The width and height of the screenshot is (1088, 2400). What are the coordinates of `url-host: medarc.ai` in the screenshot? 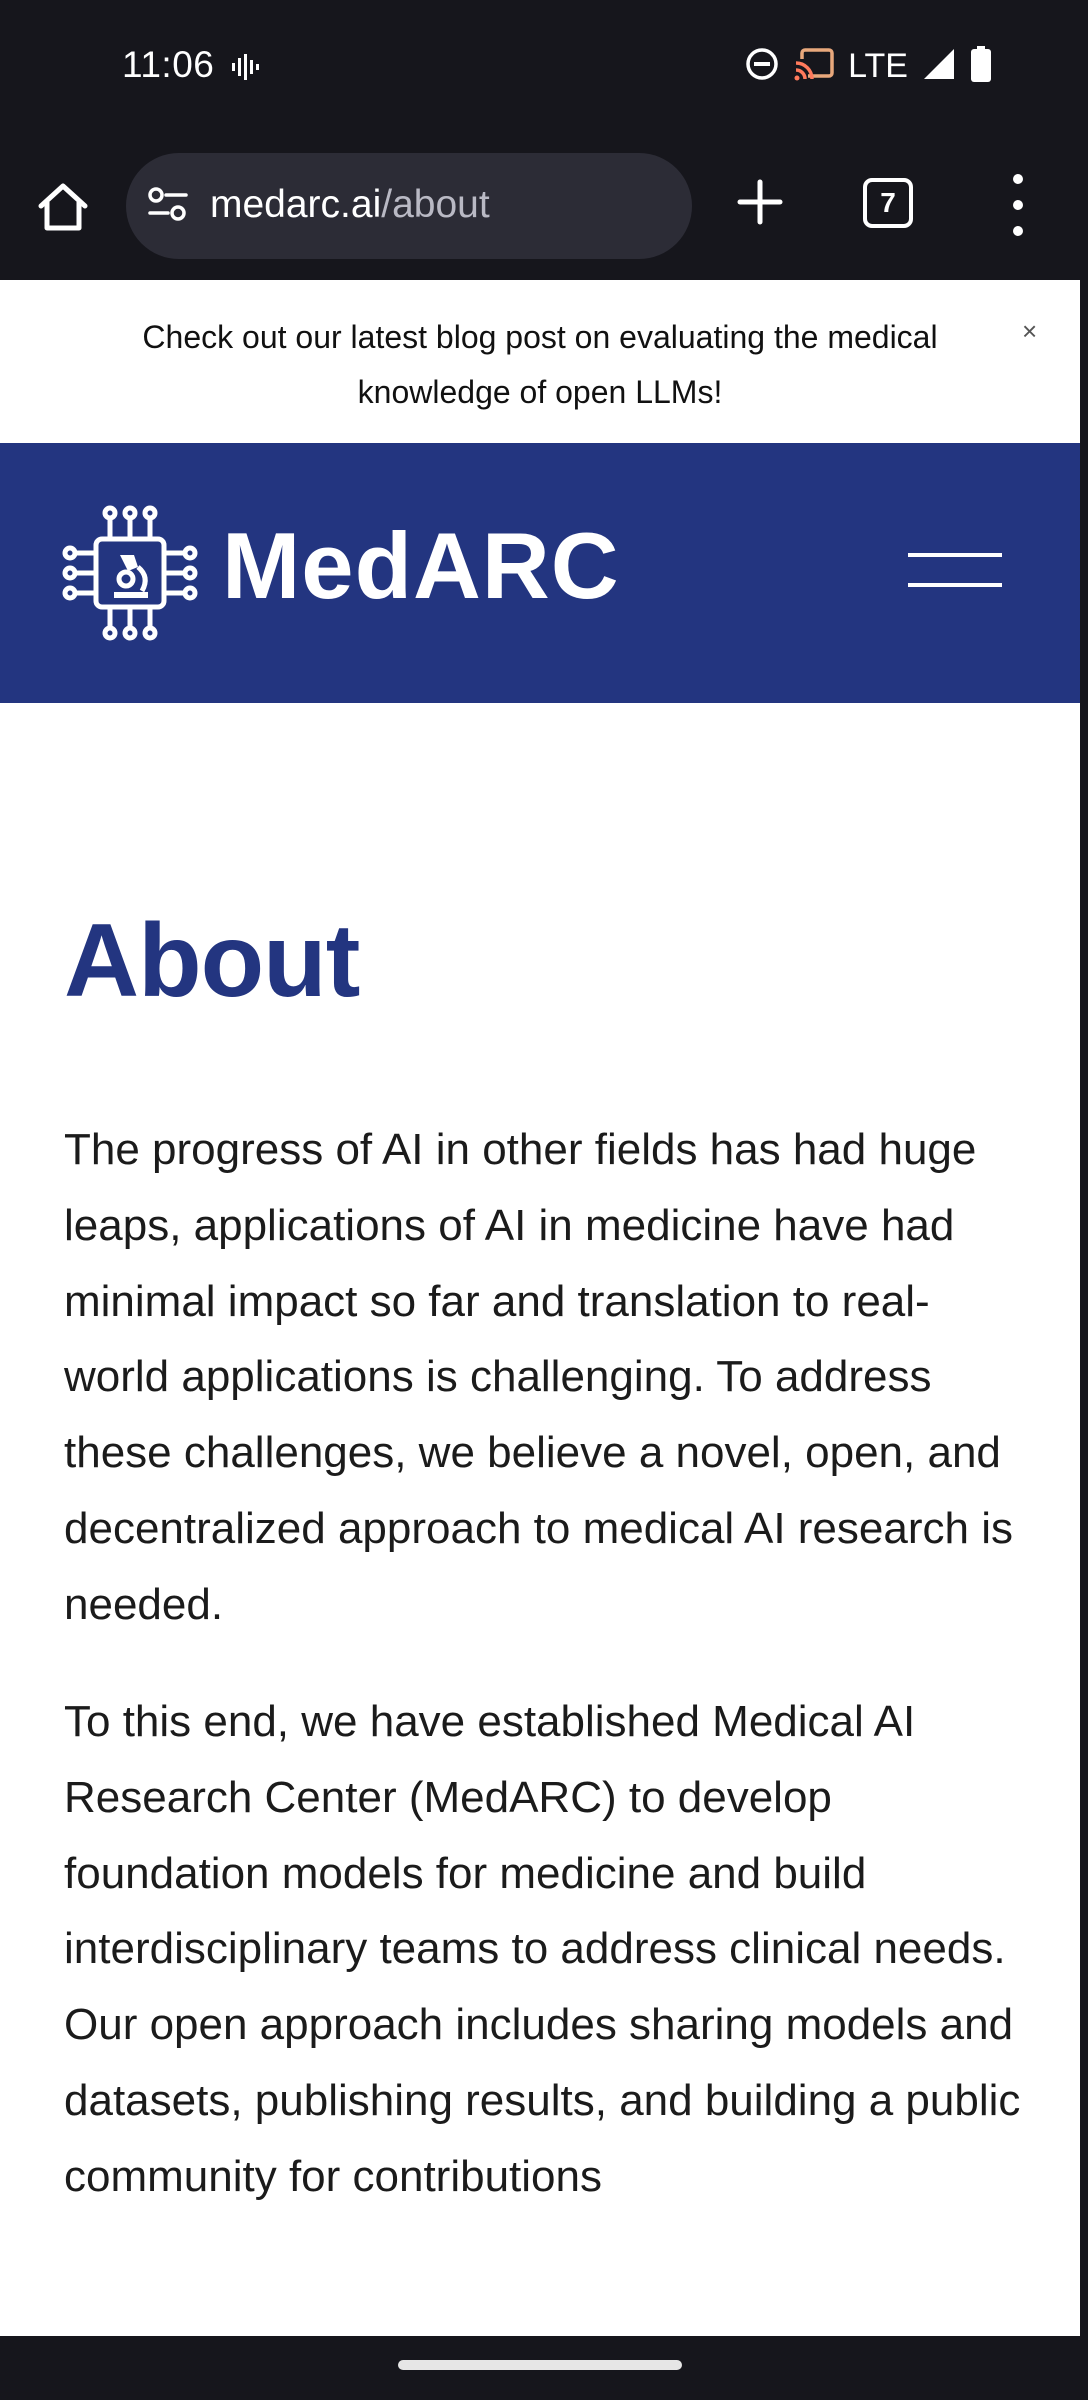 It's located at (296, 204).